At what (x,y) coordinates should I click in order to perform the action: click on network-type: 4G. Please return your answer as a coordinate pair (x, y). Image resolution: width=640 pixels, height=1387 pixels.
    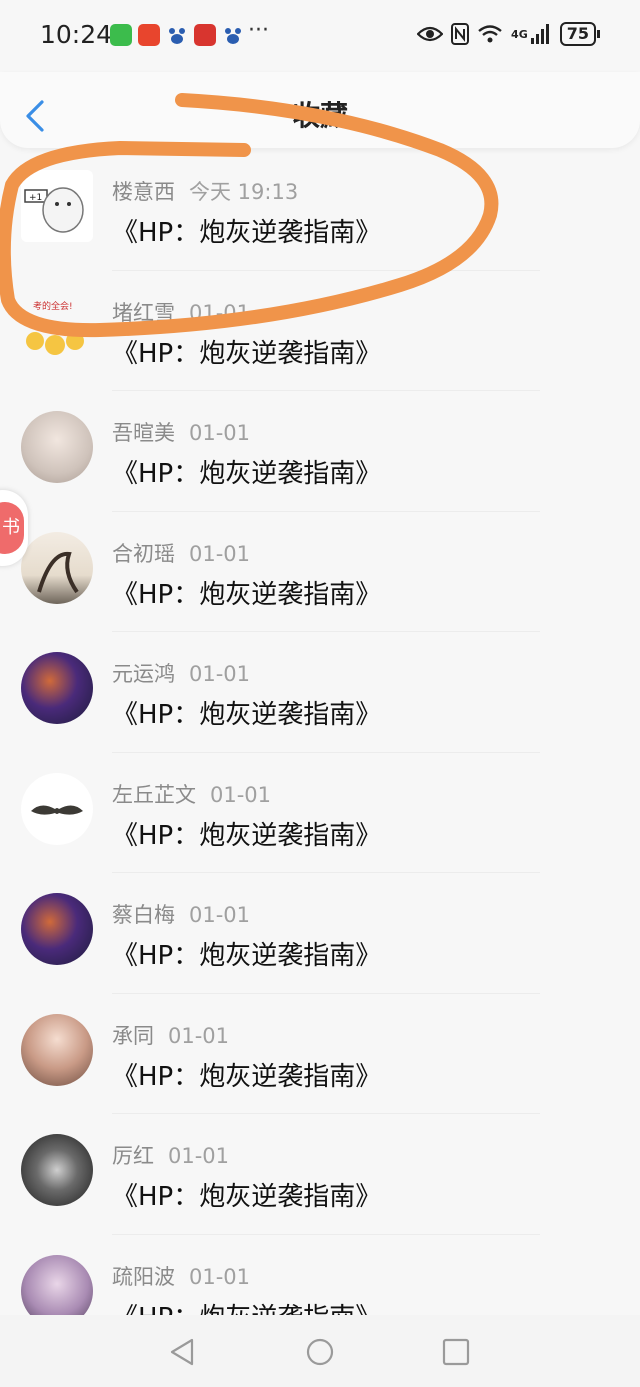
    Looking at the image, I should click on (519, 34).